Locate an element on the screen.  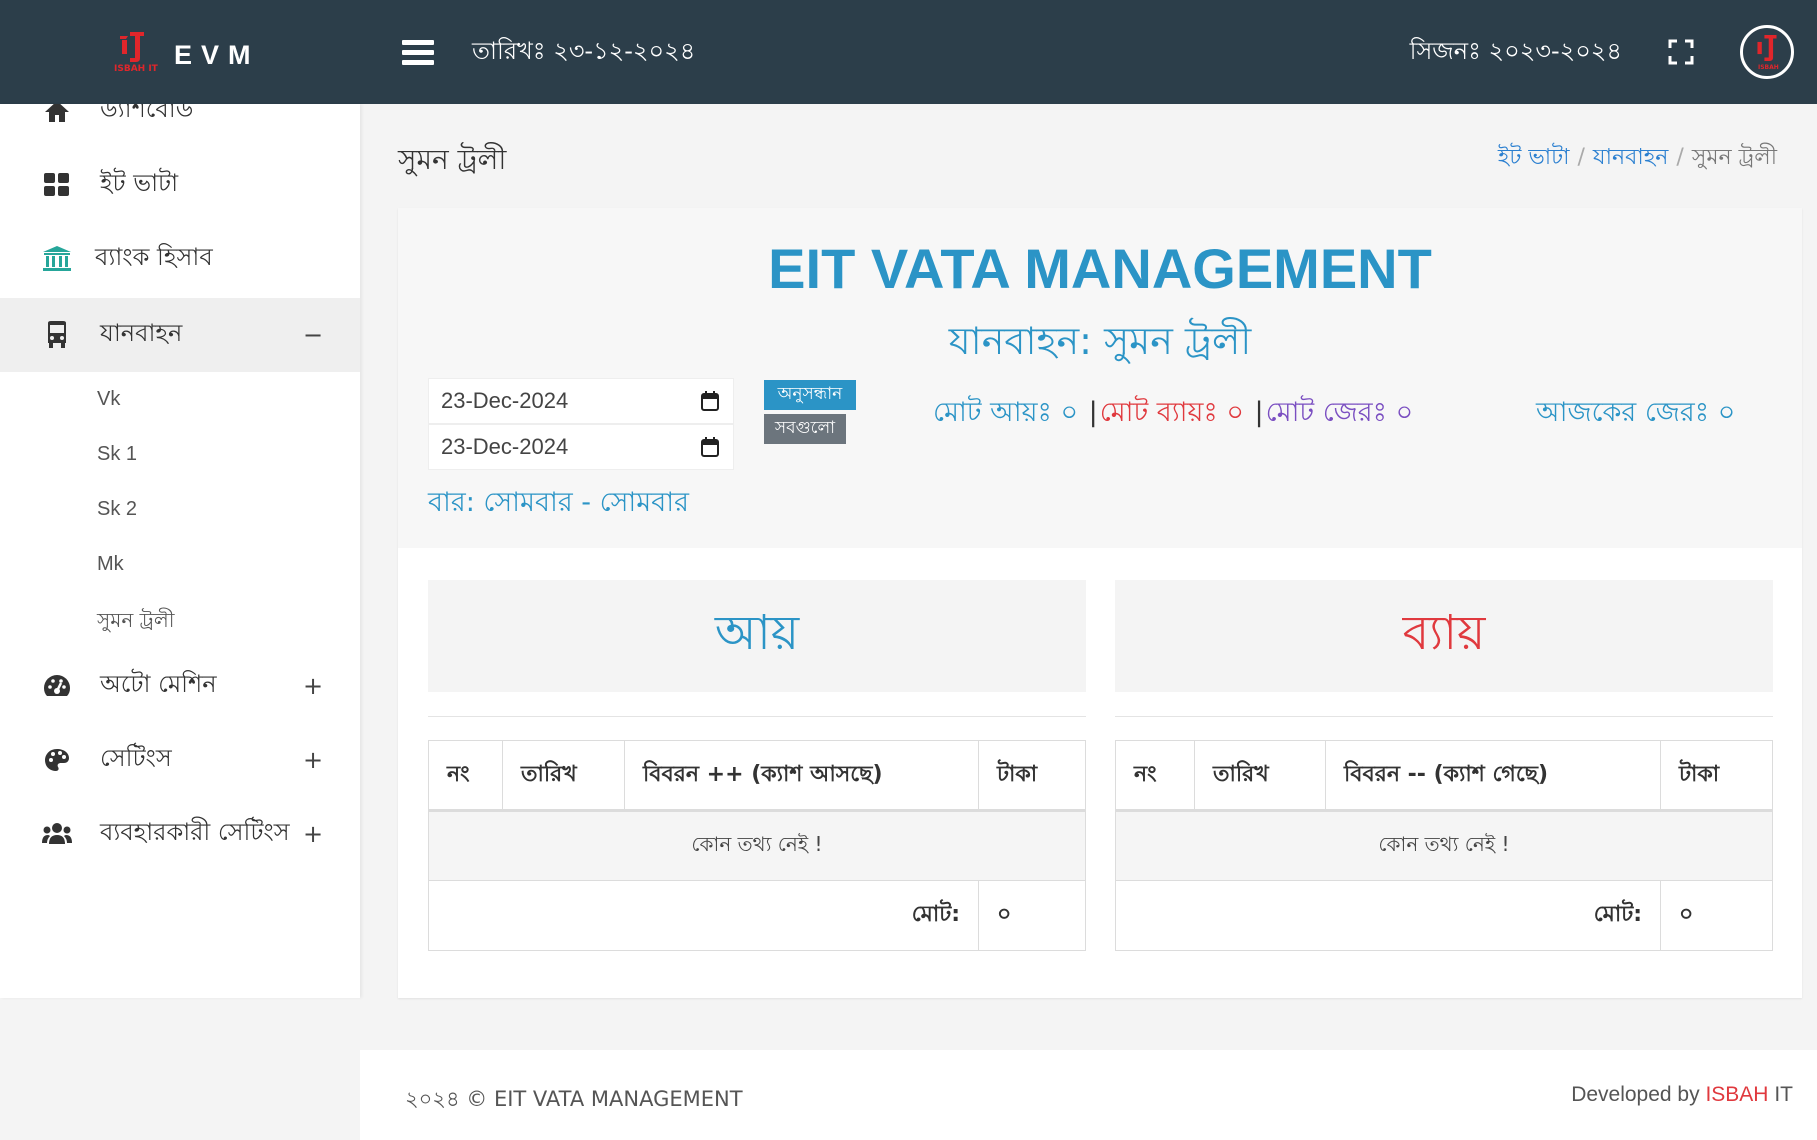
sidebar-subitem-vehicle: Sk 1 is located at coordinates (117, 454).